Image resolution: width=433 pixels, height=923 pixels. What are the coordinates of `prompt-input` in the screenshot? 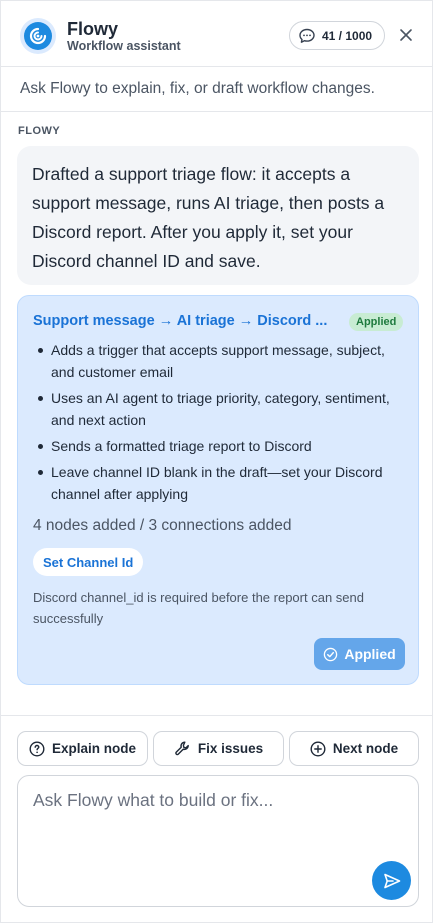 It's located at (218, 841).